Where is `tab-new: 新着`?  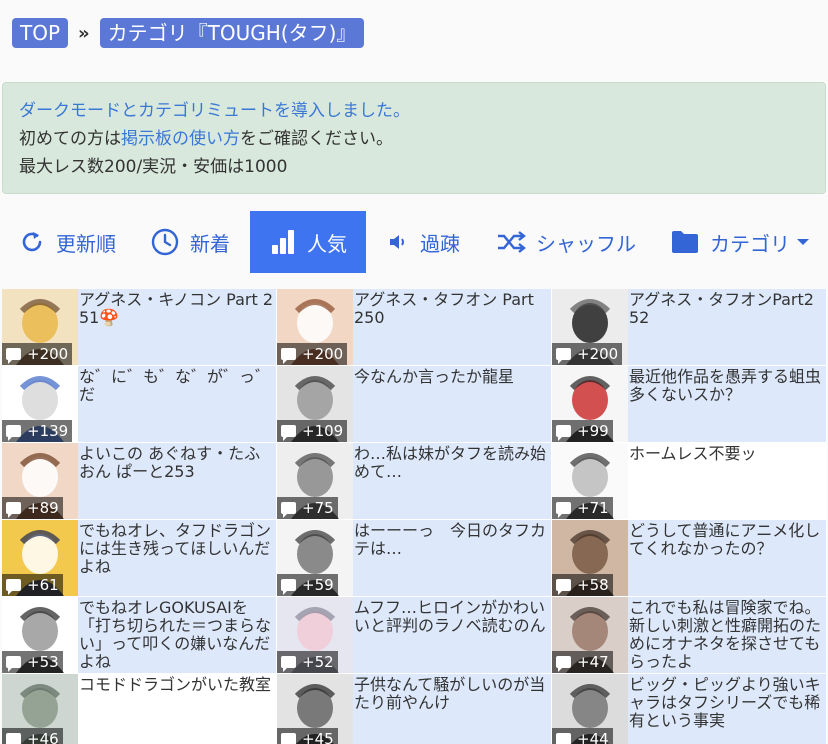
tab-new: 新着 is located at coordinates (190, 242).